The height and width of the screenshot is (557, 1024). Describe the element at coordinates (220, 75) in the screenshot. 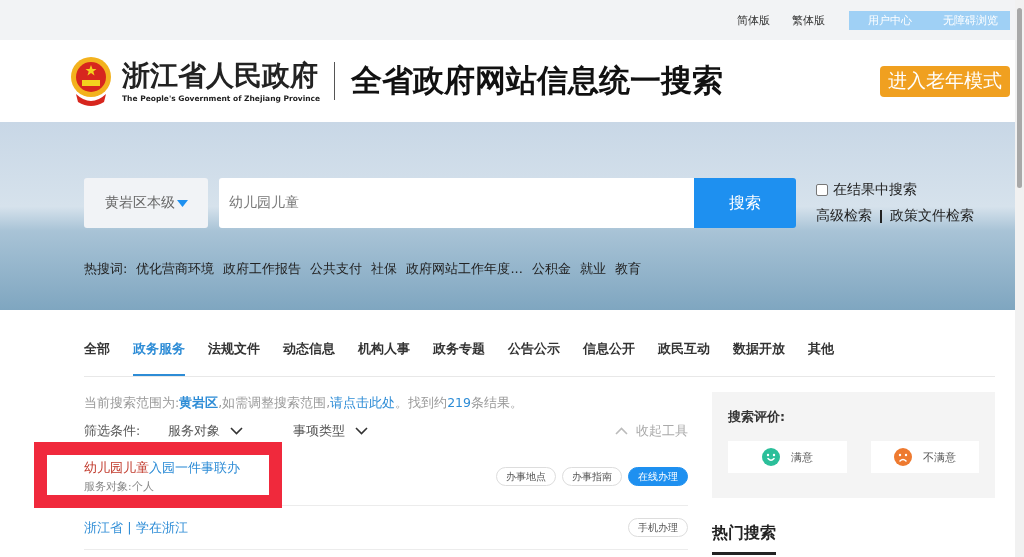

I see `org-name: 浙江省人民政府` at that location.